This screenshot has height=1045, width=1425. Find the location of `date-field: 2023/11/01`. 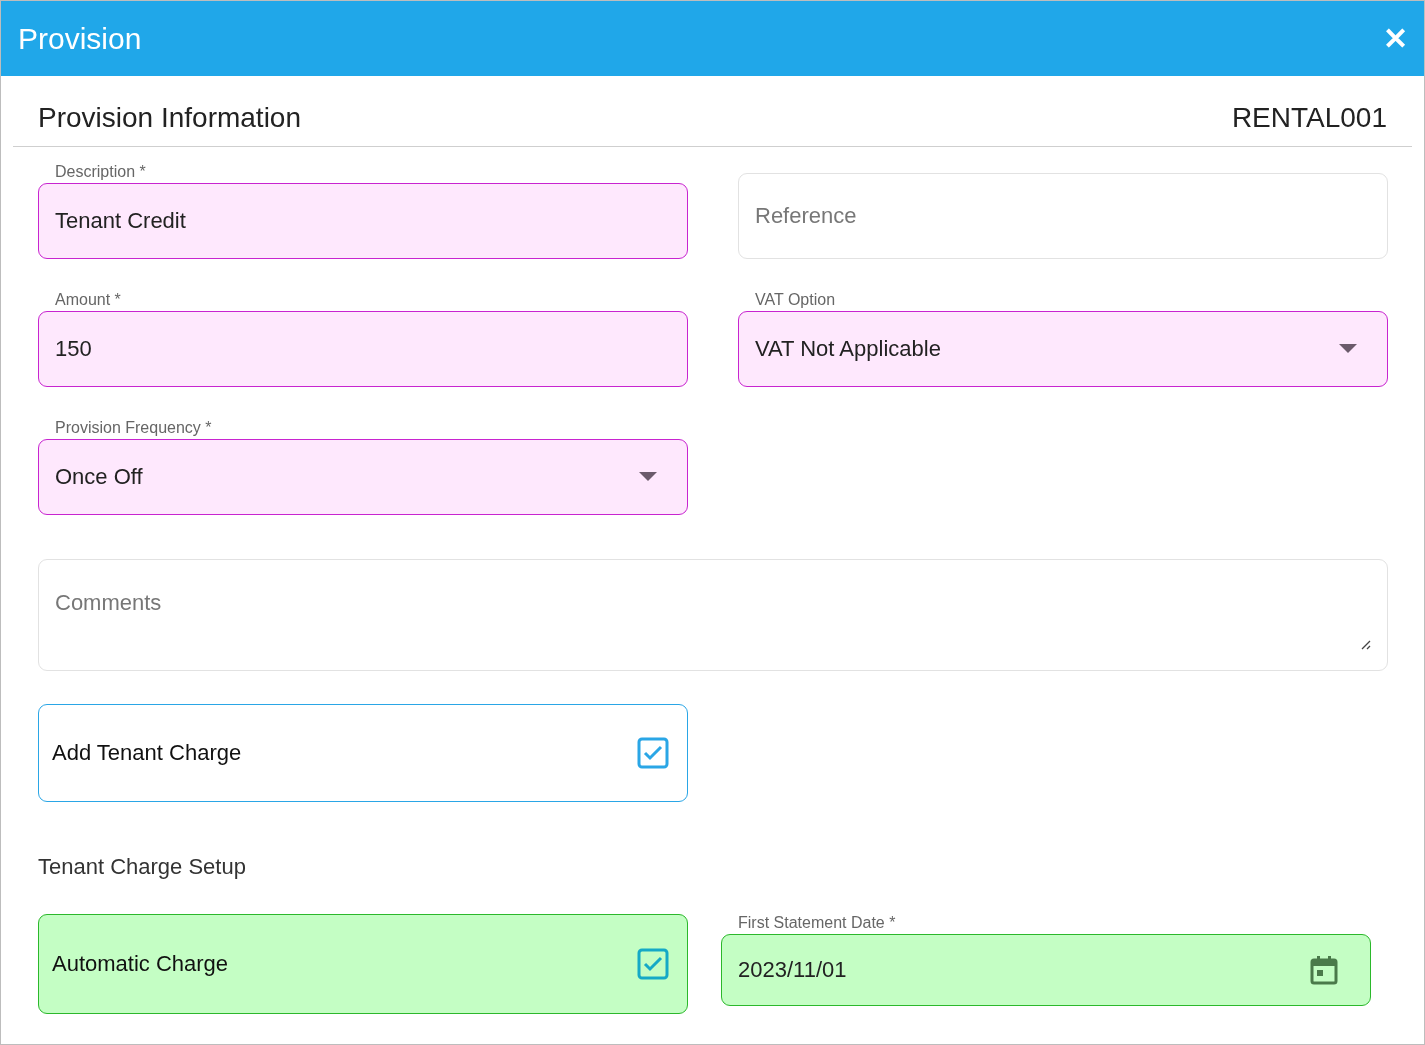

date-field: 2023/11/01 is located at coordinates (1046, 970).